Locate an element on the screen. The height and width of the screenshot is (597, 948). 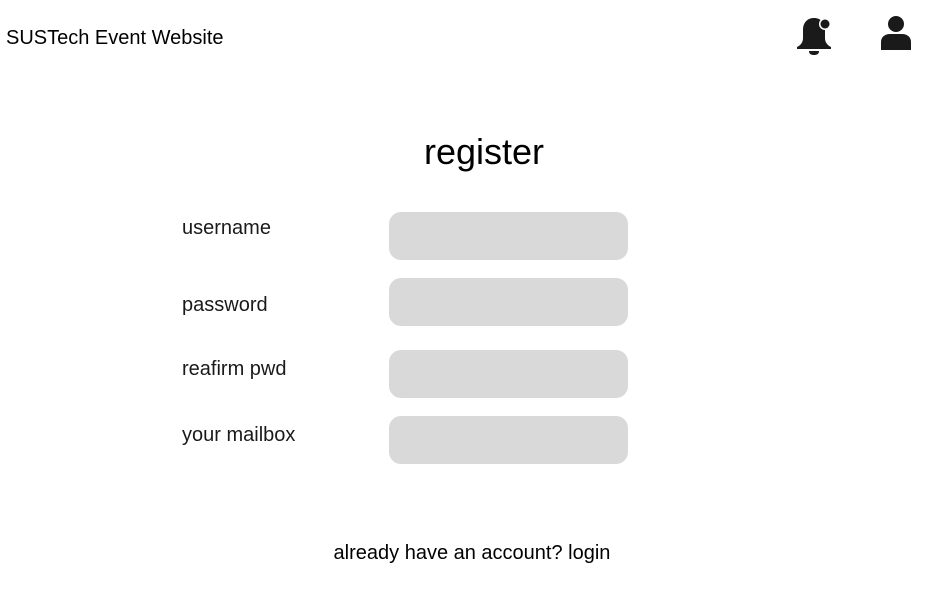
user-icon-graphic is located at coordinates (896, 33).